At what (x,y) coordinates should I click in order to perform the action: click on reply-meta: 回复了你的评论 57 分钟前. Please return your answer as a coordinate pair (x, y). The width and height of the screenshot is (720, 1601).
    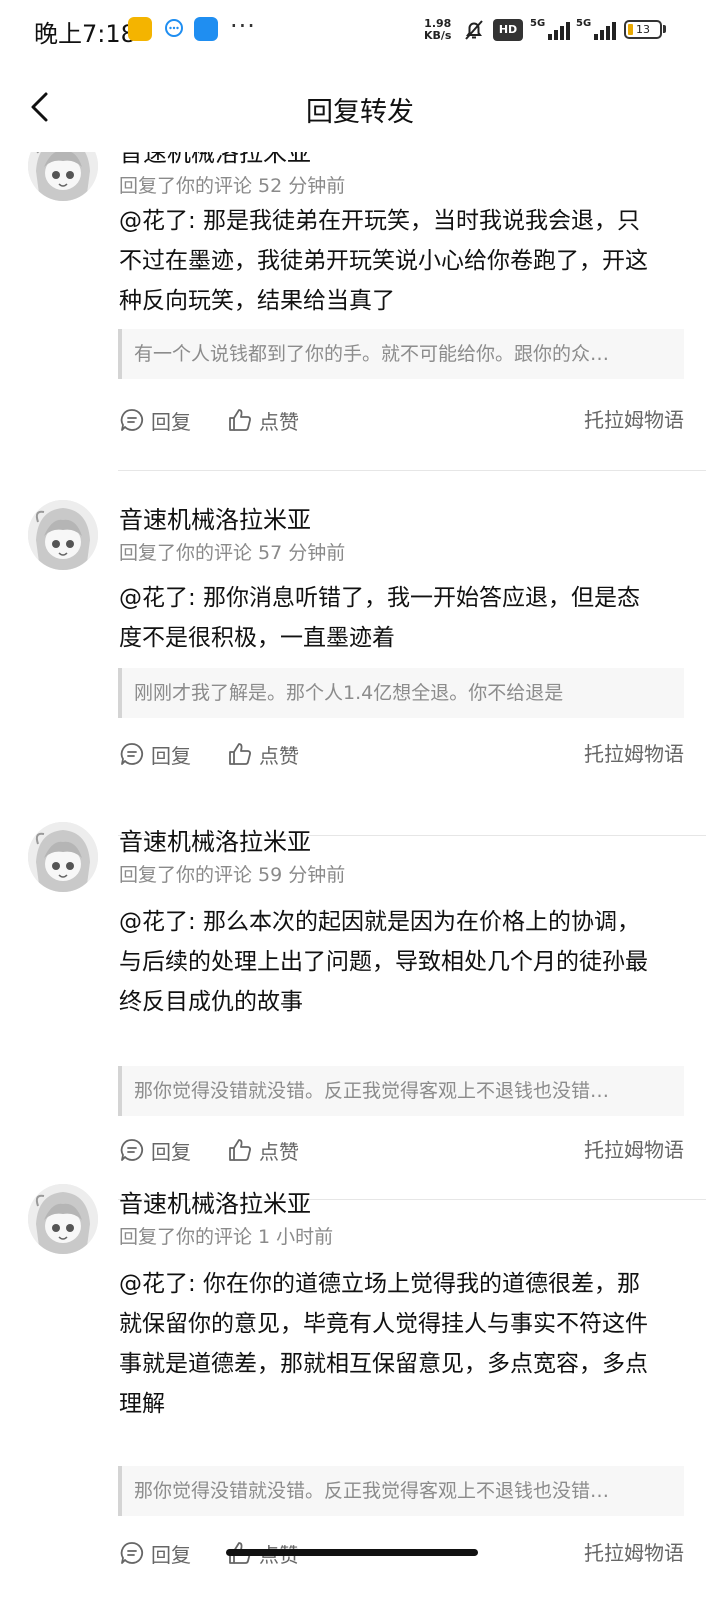
    Looking at the image, I should click on (232, 553).